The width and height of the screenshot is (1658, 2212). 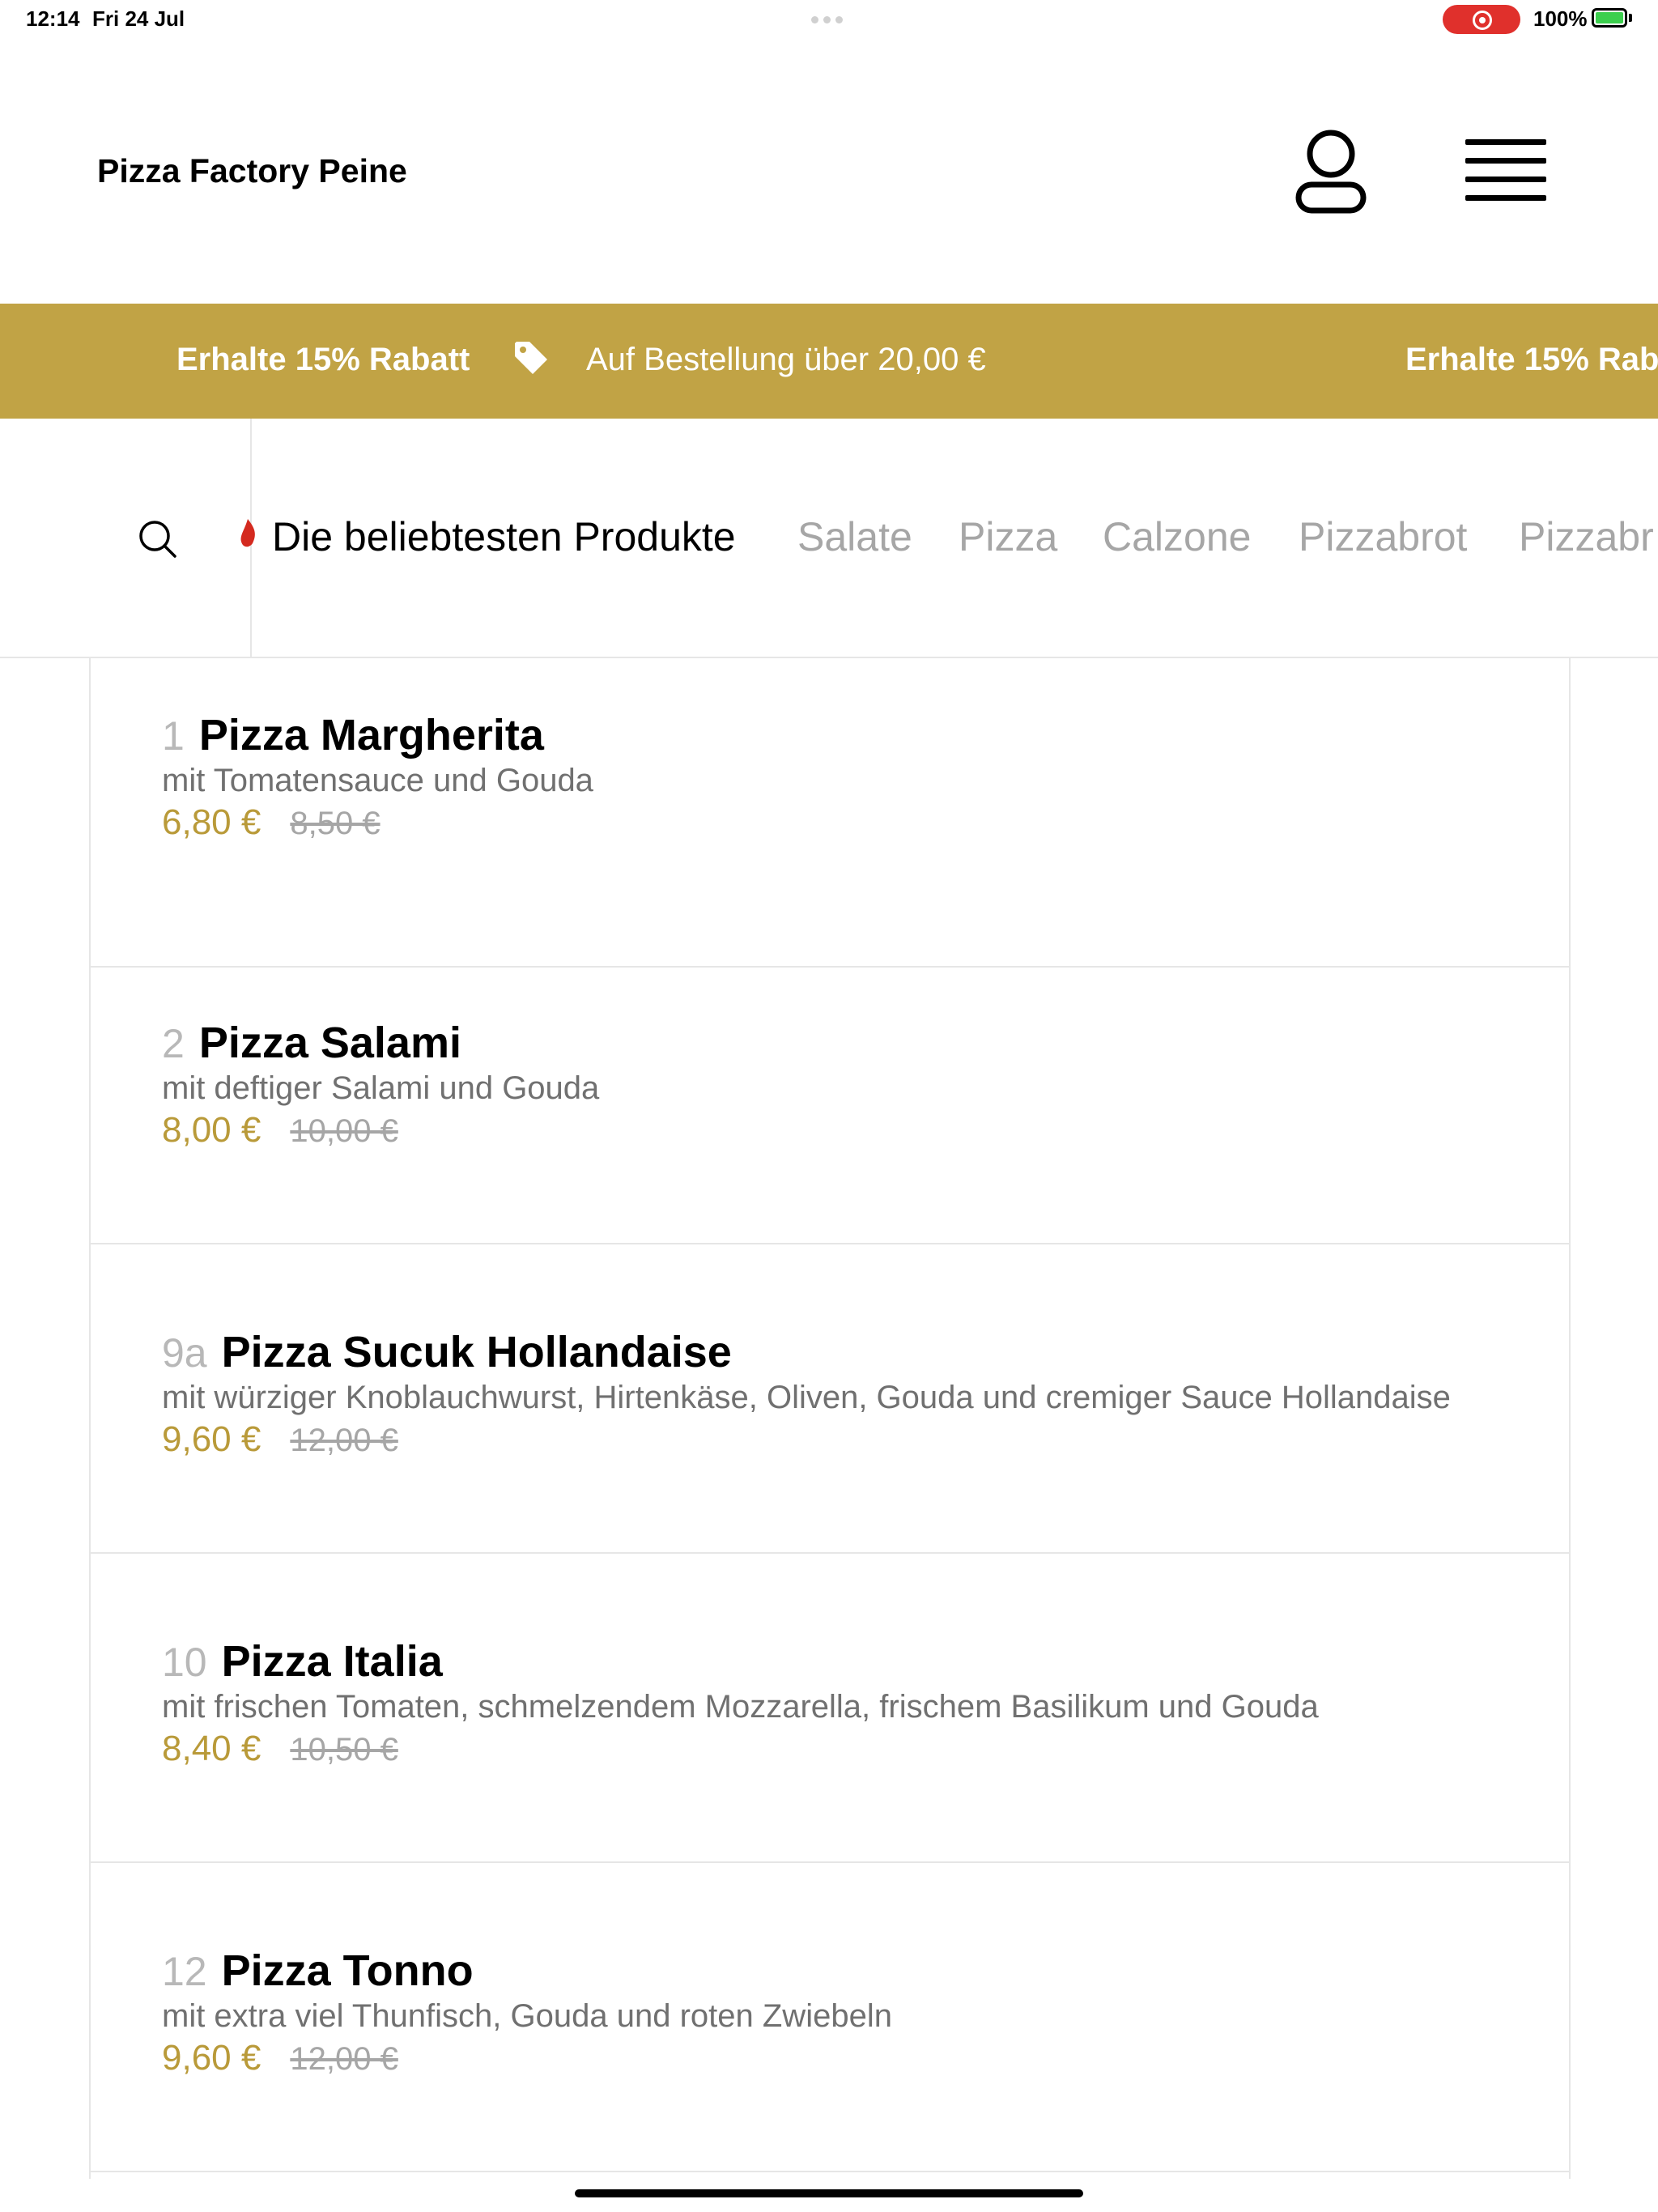 I want to click on product-price: 6,80 €, so click(x=211, y=822).